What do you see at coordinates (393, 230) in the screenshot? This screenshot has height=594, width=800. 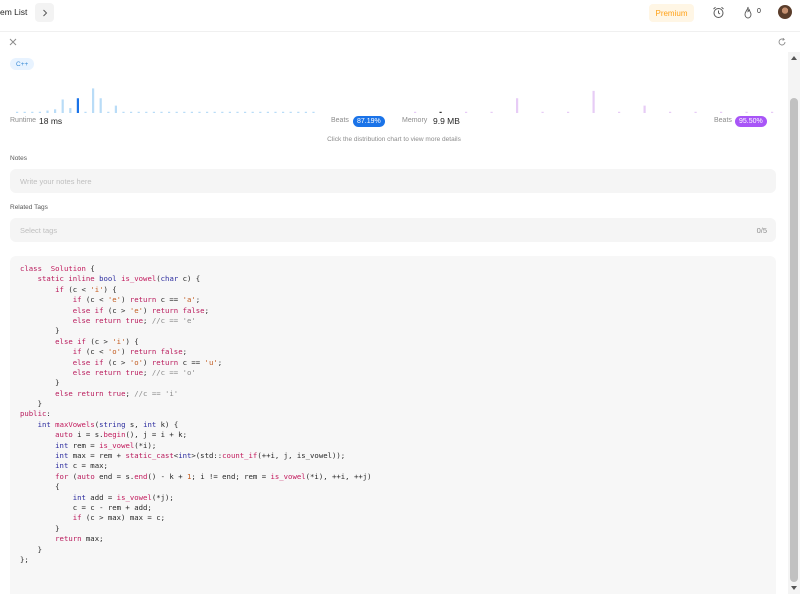 I see `tags-select: Select tags 0/5` at bounding box center [393, 230].